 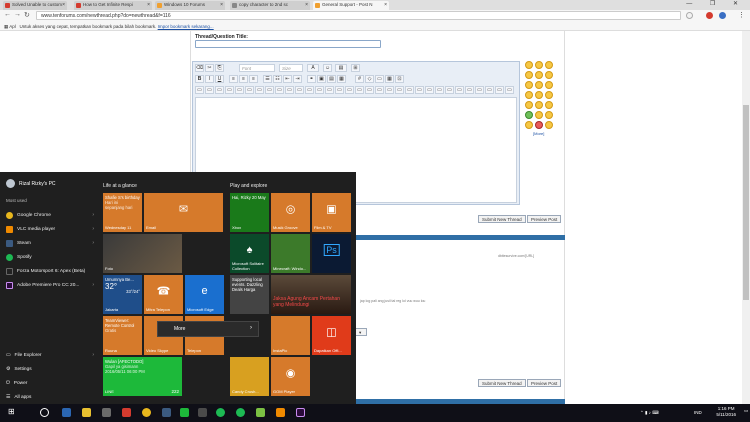 What do you see at coordinates (31, 183) in the screenshot?
I see `user-account: Rizal Rizky's PC` at bounding box center [31, 183].